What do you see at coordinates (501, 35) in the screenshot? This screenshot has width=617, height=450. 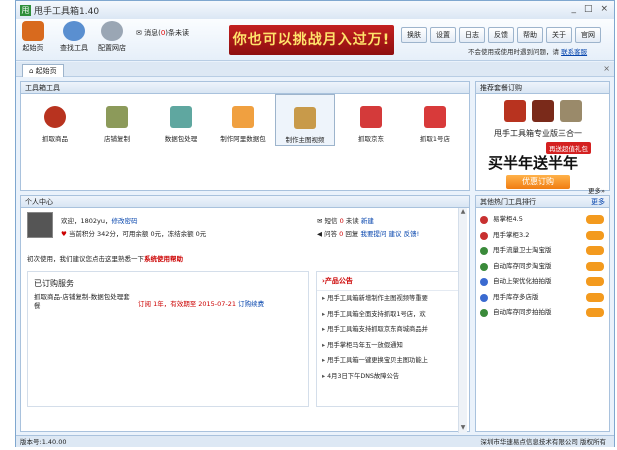 I see `feedback-button: 反馈` at bounding box center [501, 35].